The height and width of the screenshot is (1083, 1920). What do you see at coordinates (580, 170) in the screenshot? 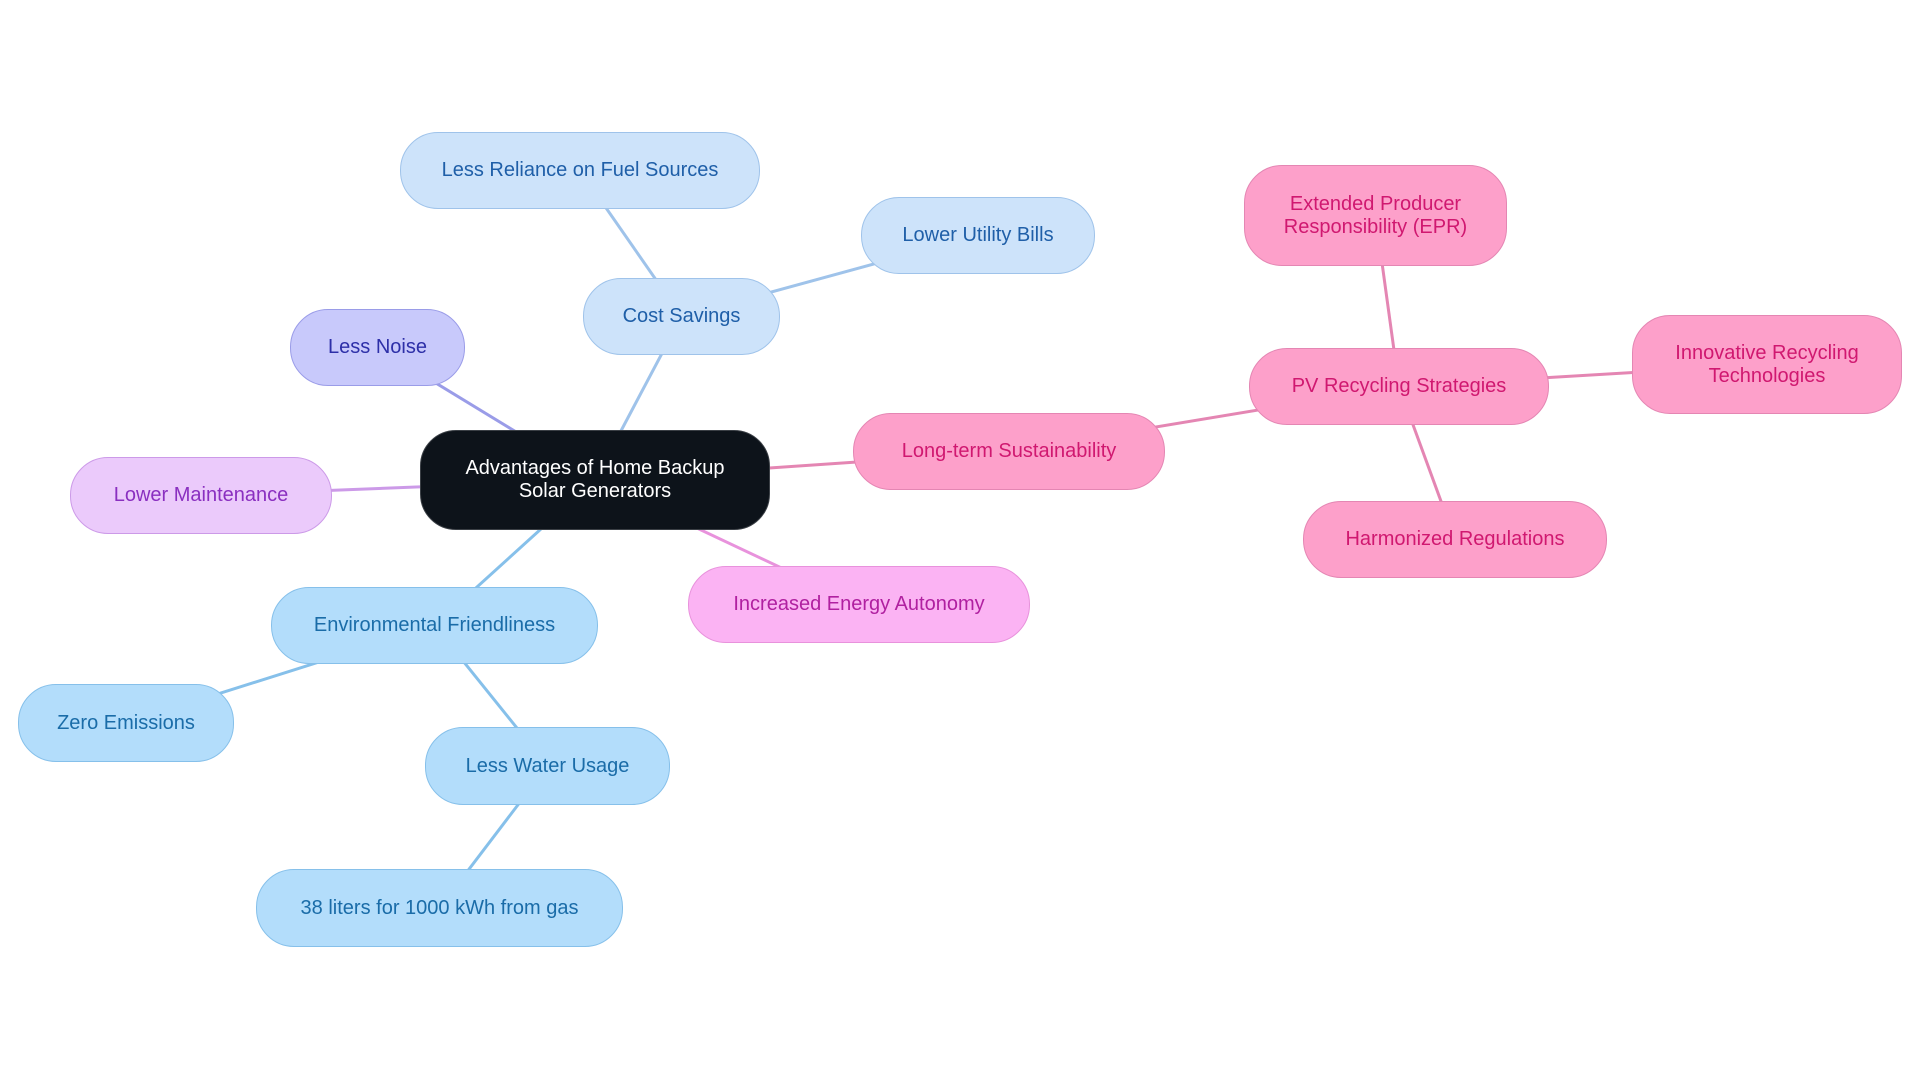
I see `node-less-reliance-on-fuel-sources: Less Reliance on Fuel Sources` at bounding box center [580, 170].